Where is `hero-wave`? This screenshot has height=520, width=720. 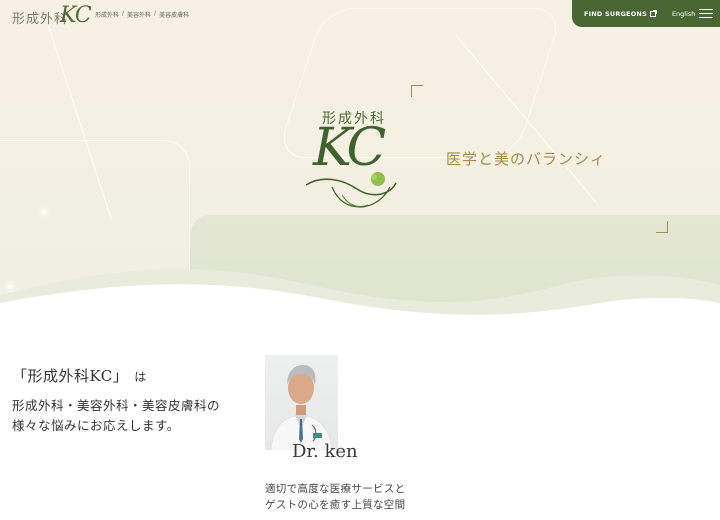 hero-wave is located at coordinates (360, 297).